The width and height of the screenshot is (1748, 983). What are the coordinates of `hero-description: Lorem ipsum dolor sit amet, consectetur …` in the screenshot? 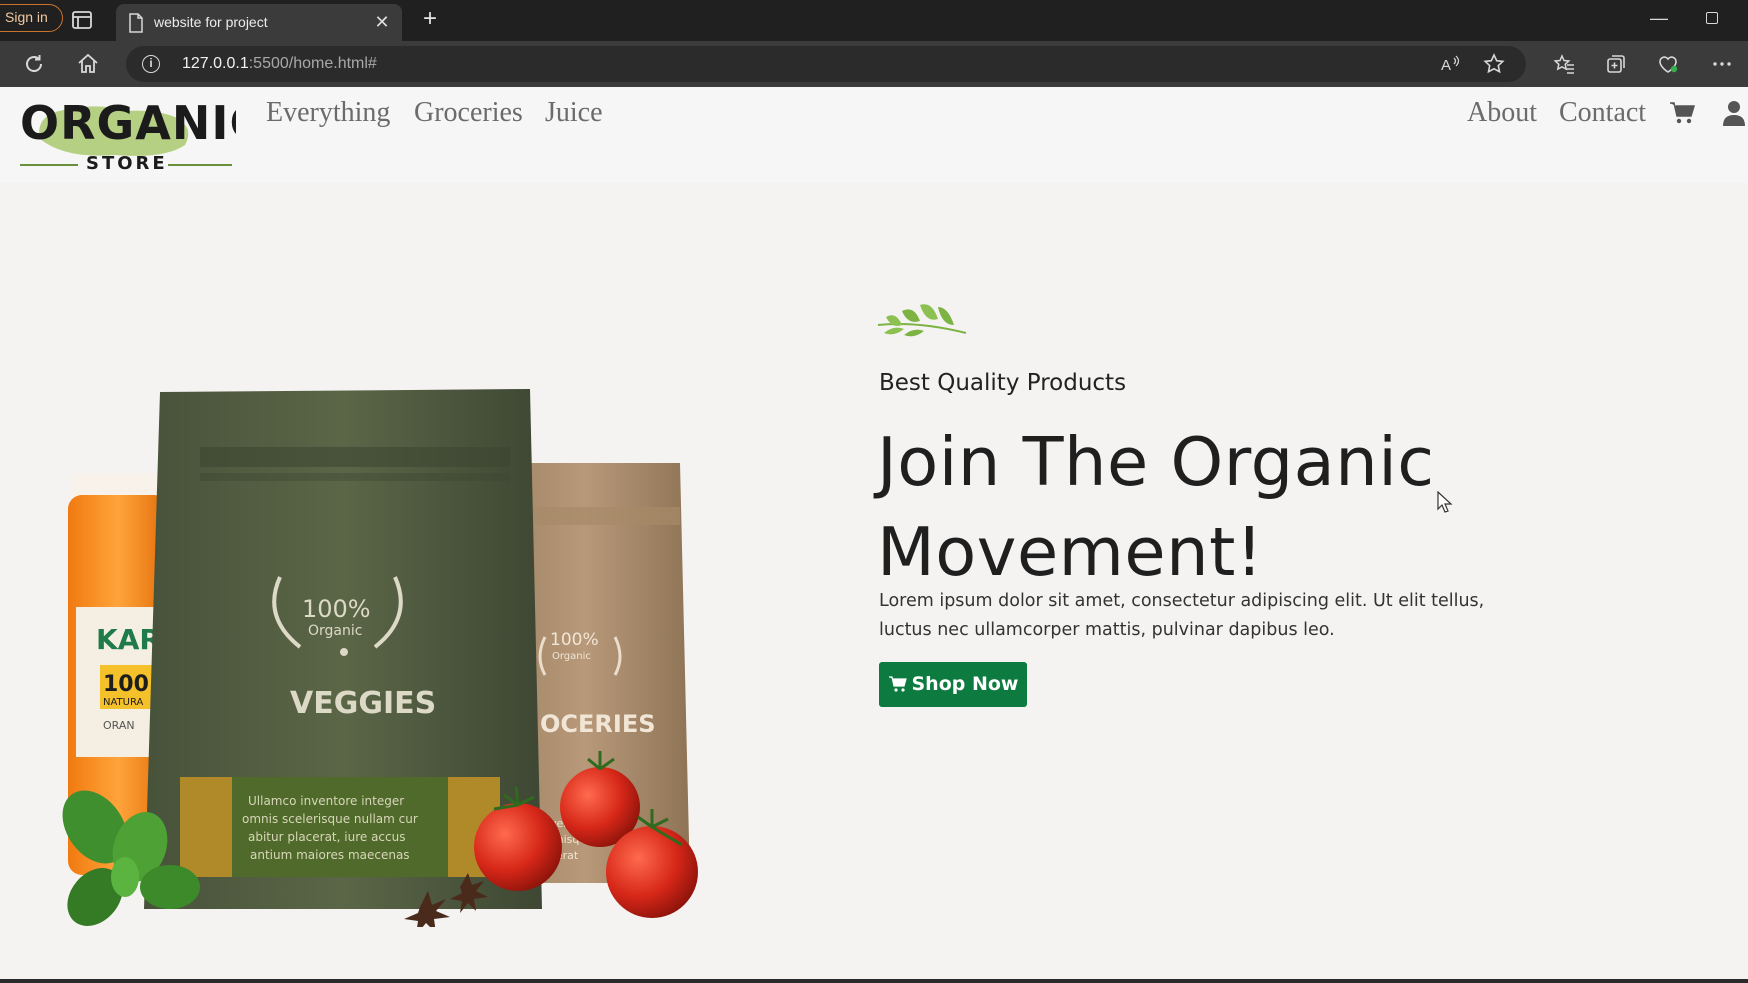 It's located at (1182, 615).